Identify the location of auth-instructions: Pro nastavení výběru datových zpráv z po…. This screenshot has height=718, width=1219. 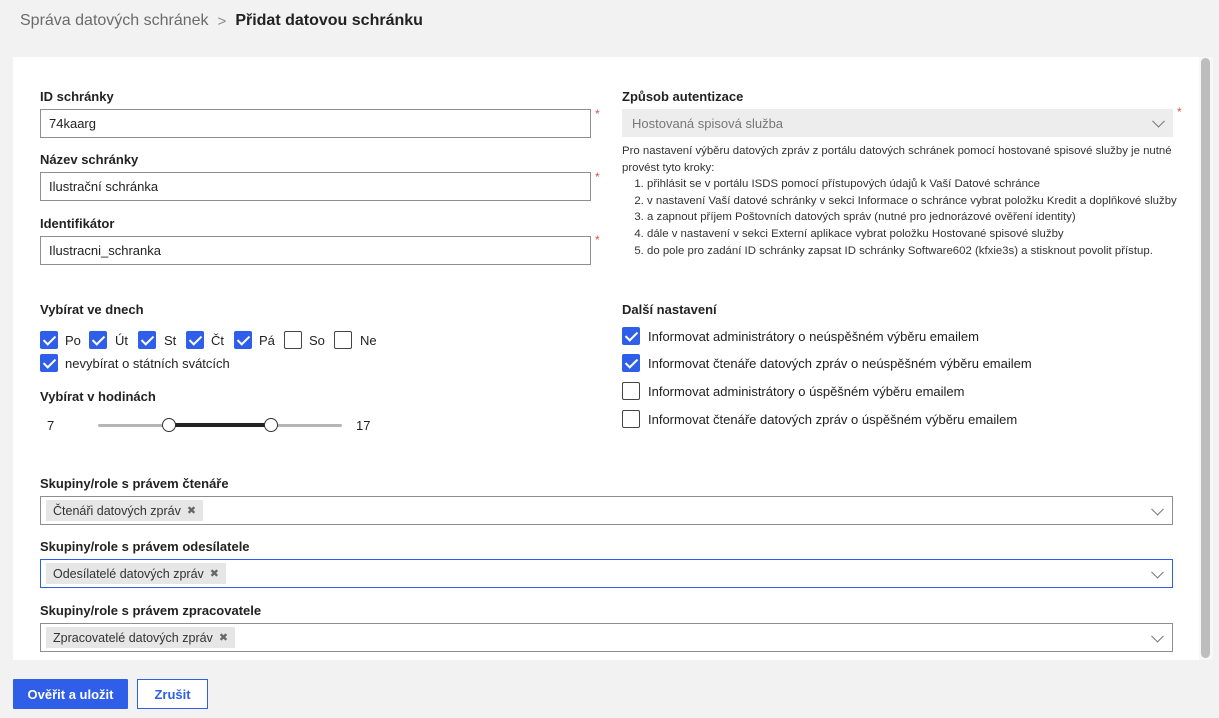
(902, 201).